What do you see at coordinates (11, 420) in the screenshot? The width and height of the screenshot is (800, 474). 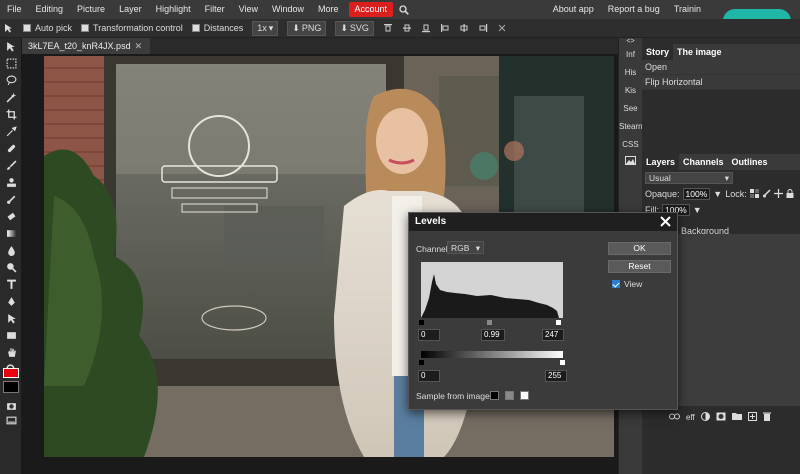 I see `screen-mode-icon` at bounding box center [11, 420].